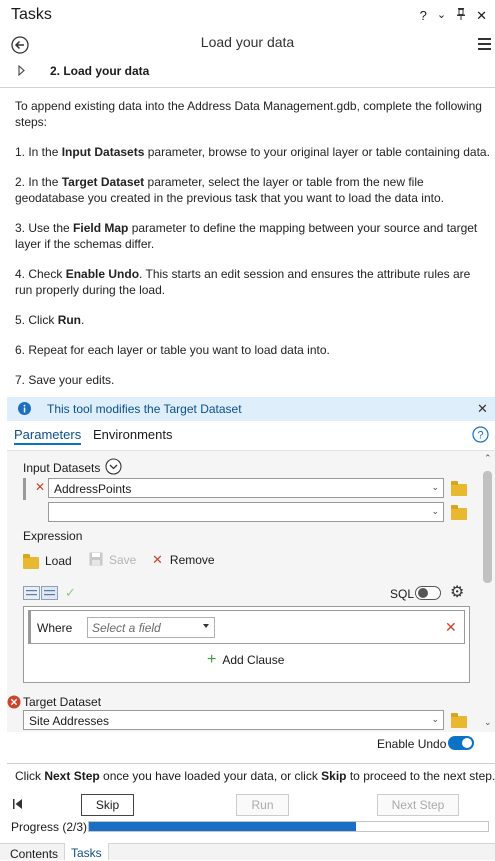  What do you see at coordinates (247, 42) in the screenshot?
I see `task-title: Load your data` at bounding box center [247, 42].